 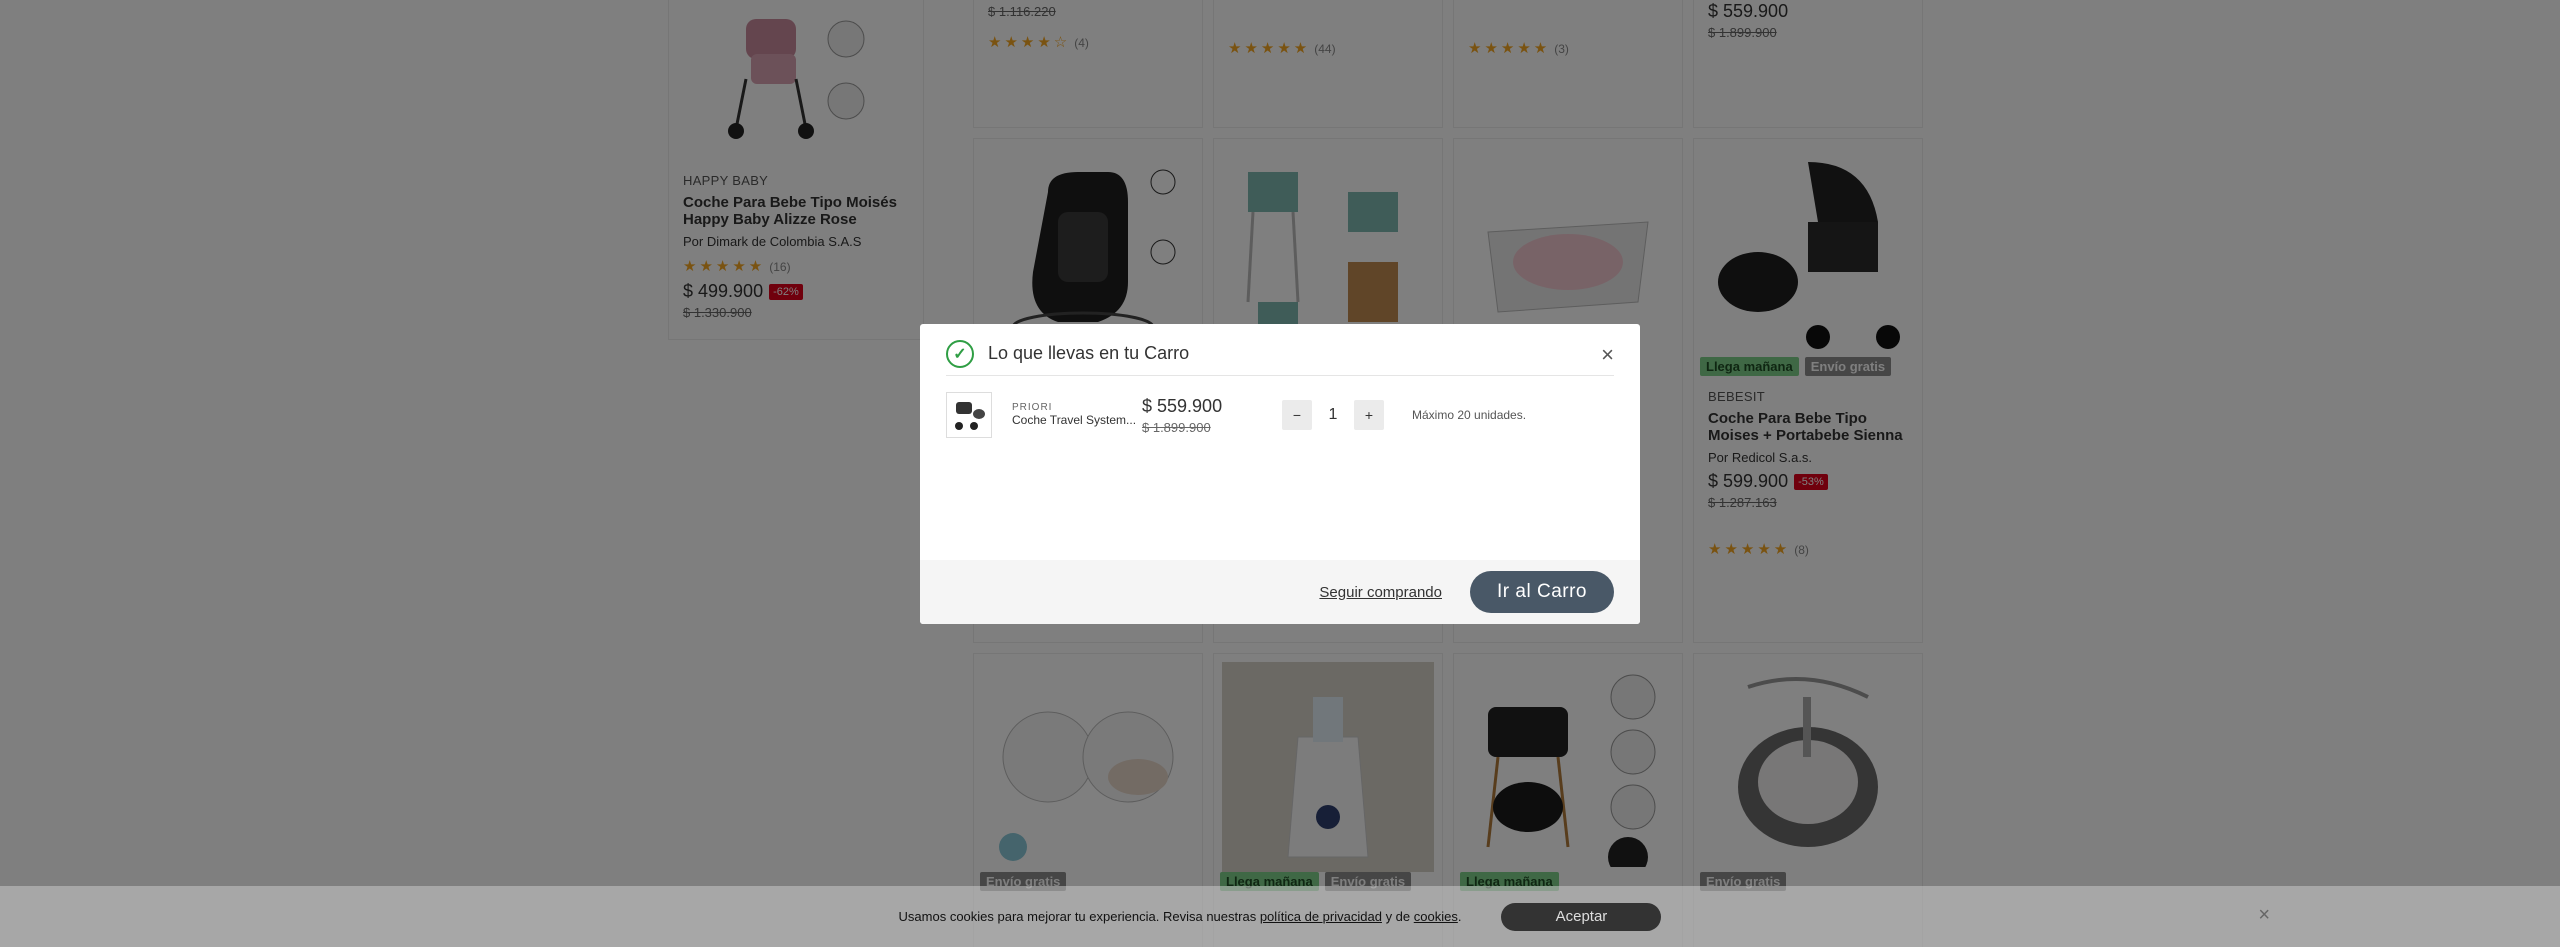 What do you see at coordinates (1280, 592) in the screenshot?
I see `modal-footer: Seguir comprando Ir al Carro` at bounding box center [1280, 592].